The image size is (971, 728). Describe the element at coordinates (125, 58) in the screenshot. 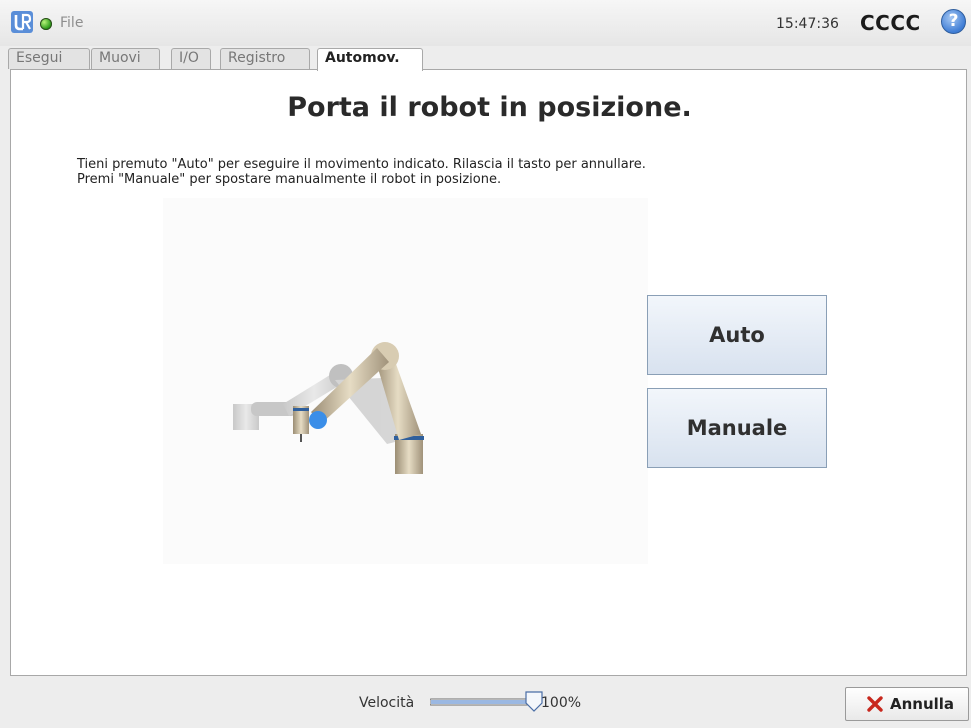

I see `tab-muovi: Muovi` at that location.